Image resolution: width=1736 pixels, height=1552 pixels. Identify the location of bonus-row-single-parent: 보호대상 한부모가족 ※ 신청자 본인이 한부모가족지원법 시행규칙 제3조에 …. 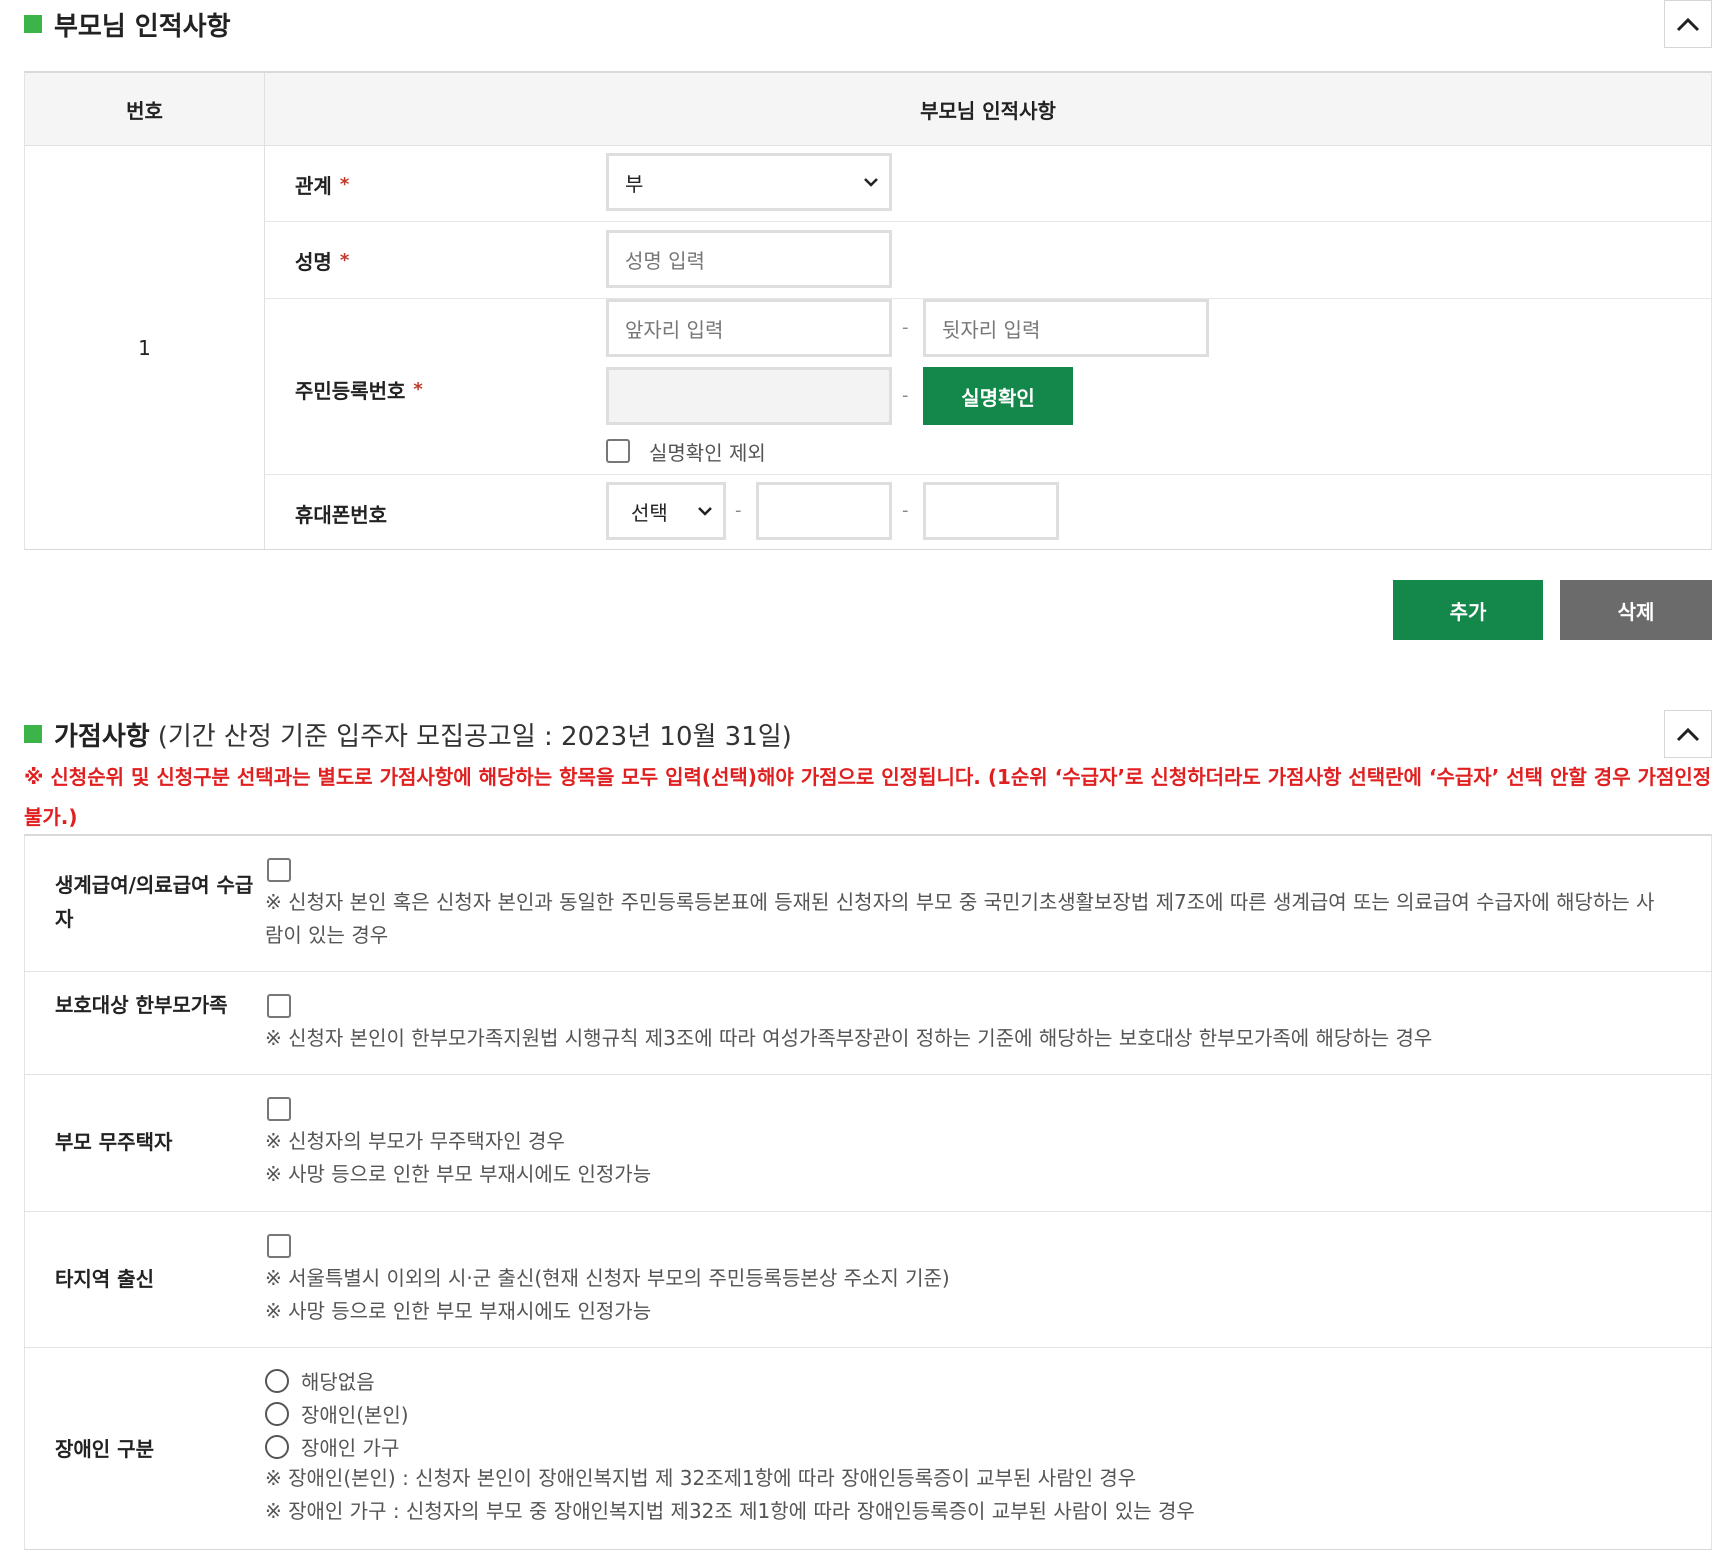
(868, 1023).